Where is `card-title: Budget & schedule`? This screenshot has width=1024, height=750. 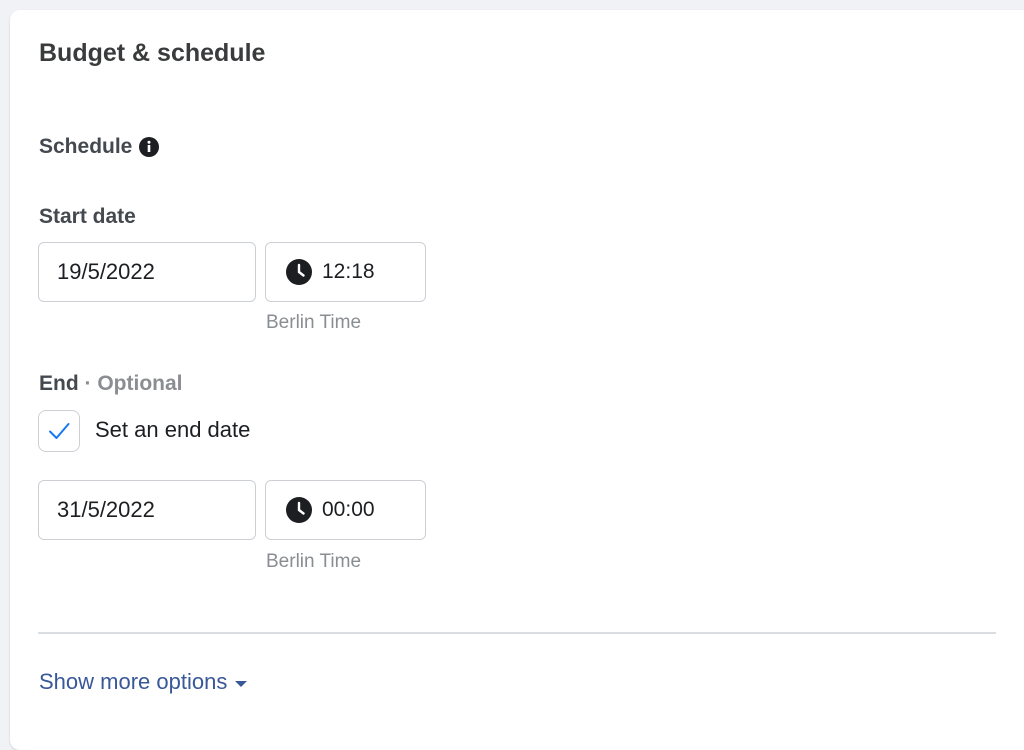 card-title: Budget & schedule is located at coordinates (152, 53).